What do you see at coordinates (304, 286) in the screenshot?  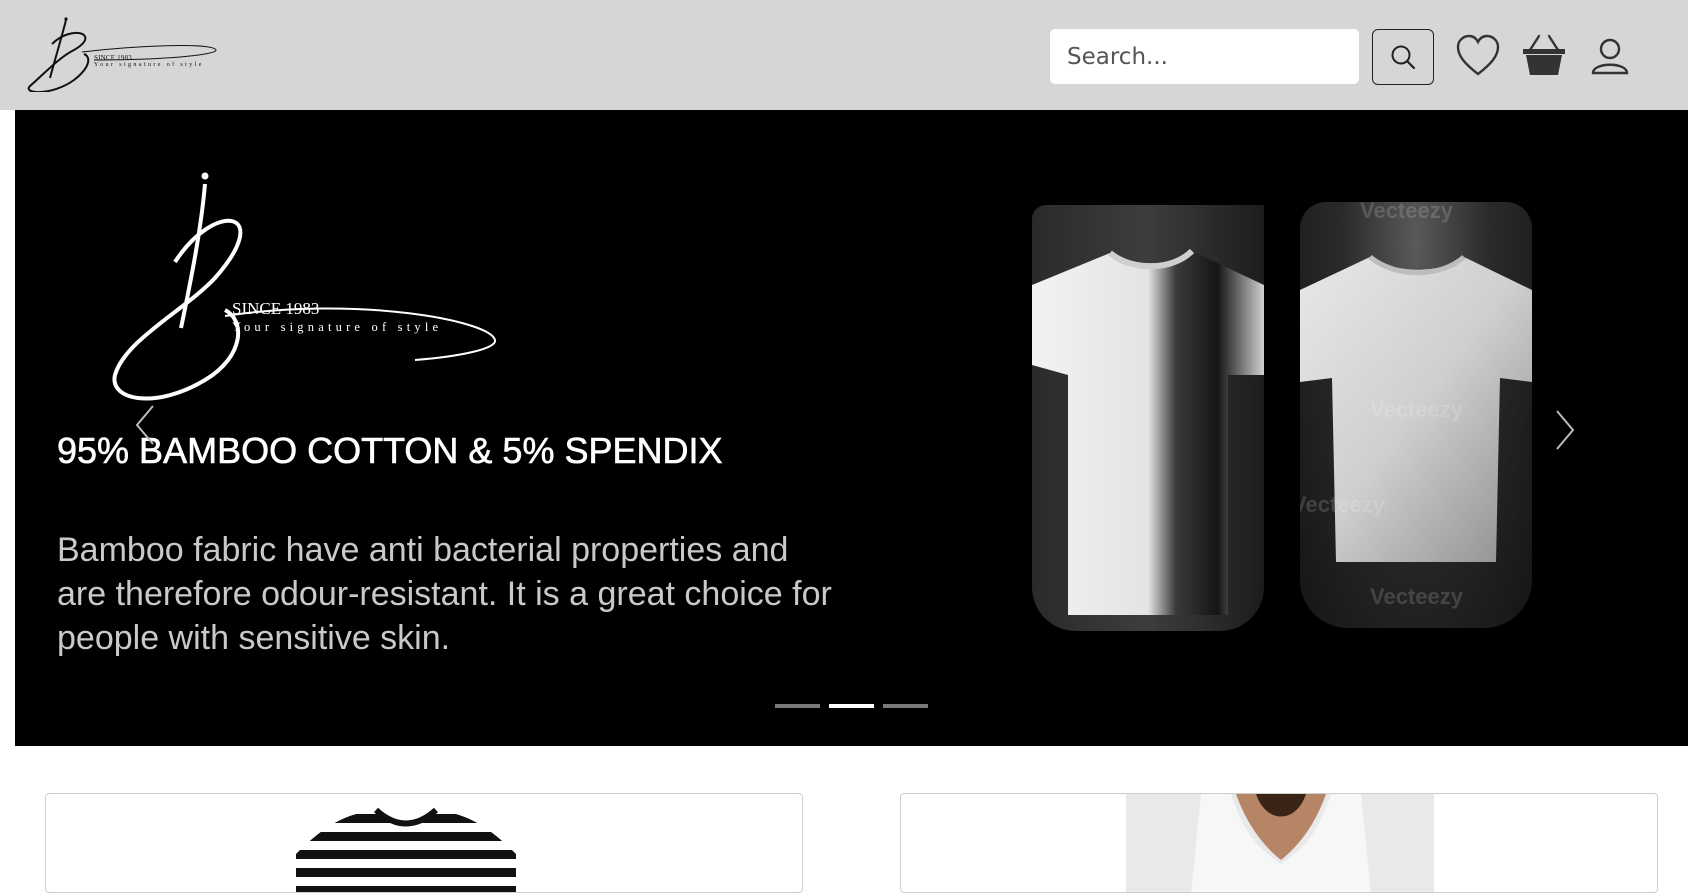 I see `hero-logo-mark` at bounding box center [304, 286].